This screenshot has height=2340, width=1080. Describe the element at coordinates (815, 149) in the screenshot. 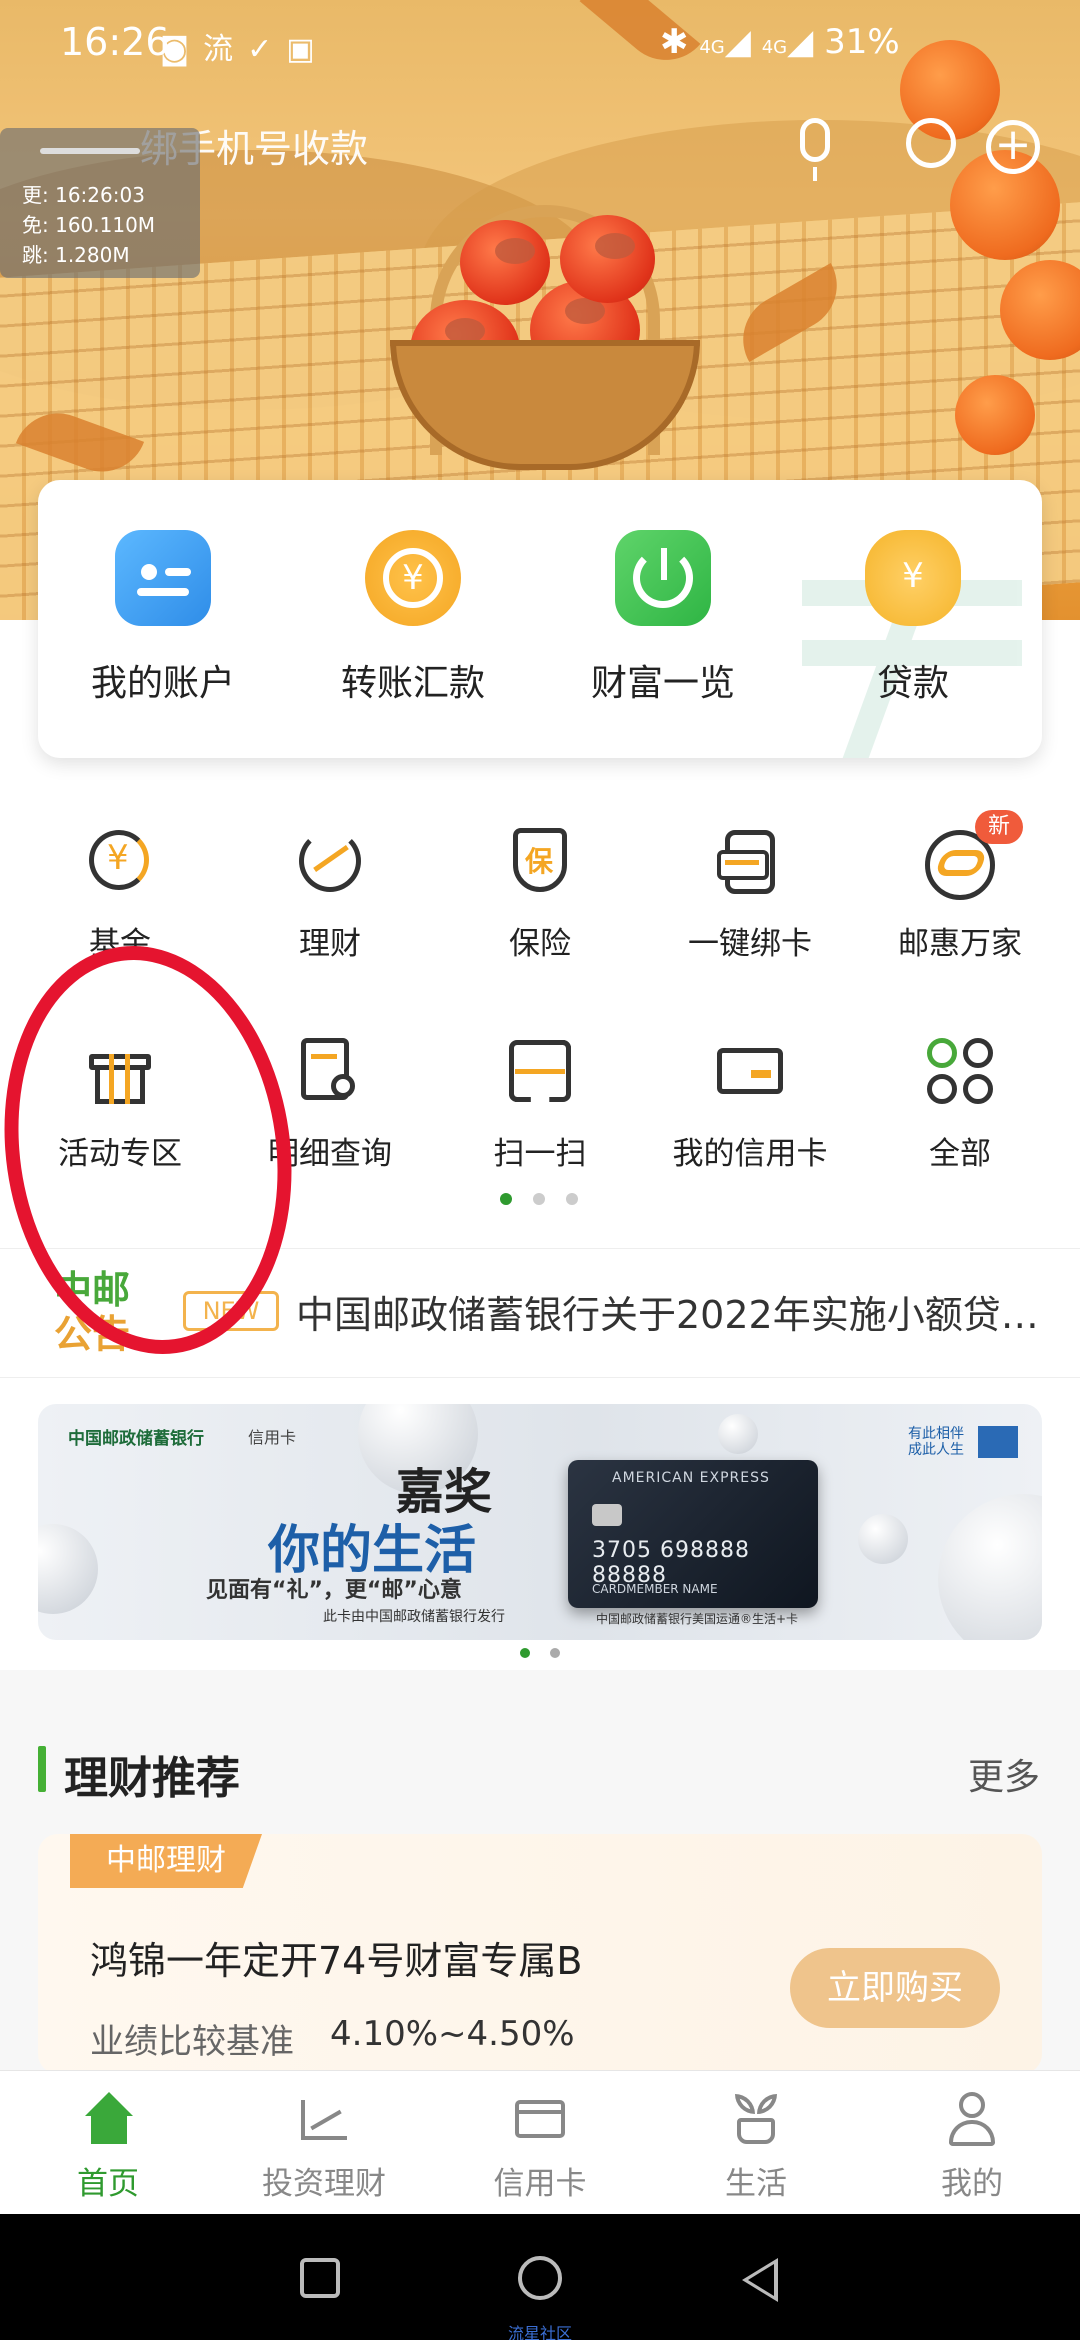

I see `microphone-icon` at that location.